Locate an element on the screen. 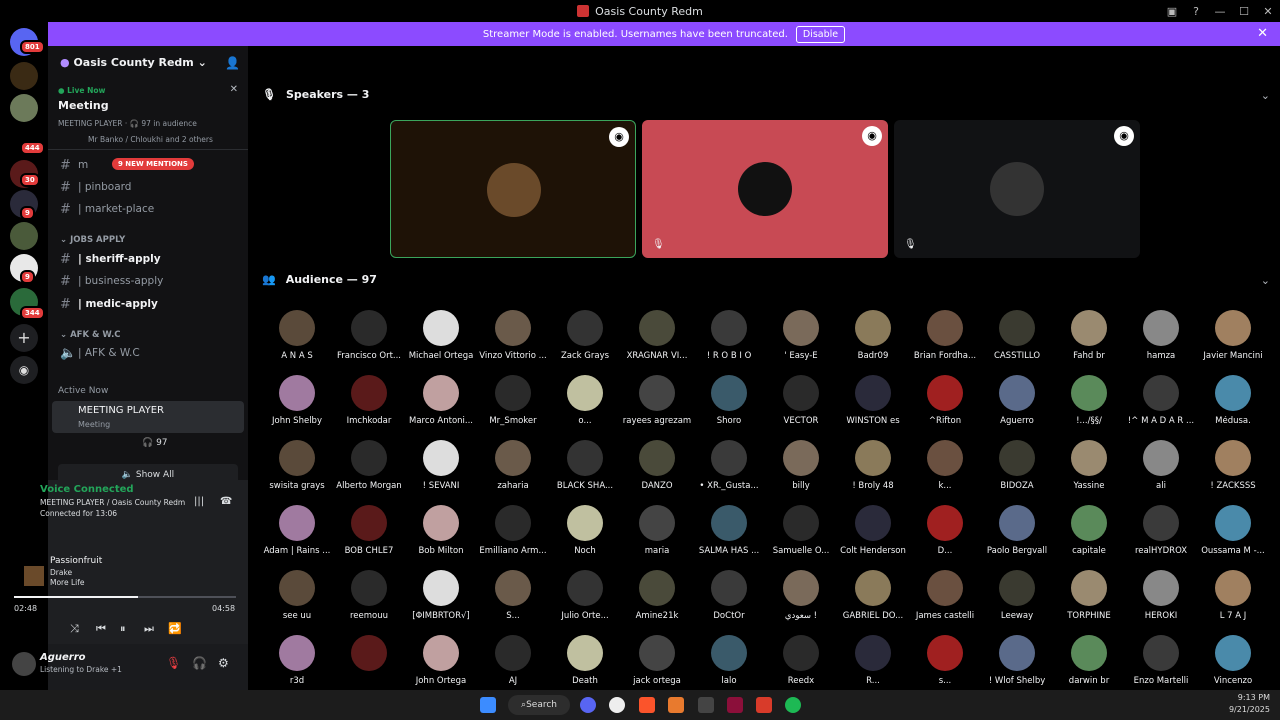 Image resolution: width=1280 pixels, height=720 pixels. new-mentions-badge: 9 NEW MENTIONS is located at coordinates (153, 164).